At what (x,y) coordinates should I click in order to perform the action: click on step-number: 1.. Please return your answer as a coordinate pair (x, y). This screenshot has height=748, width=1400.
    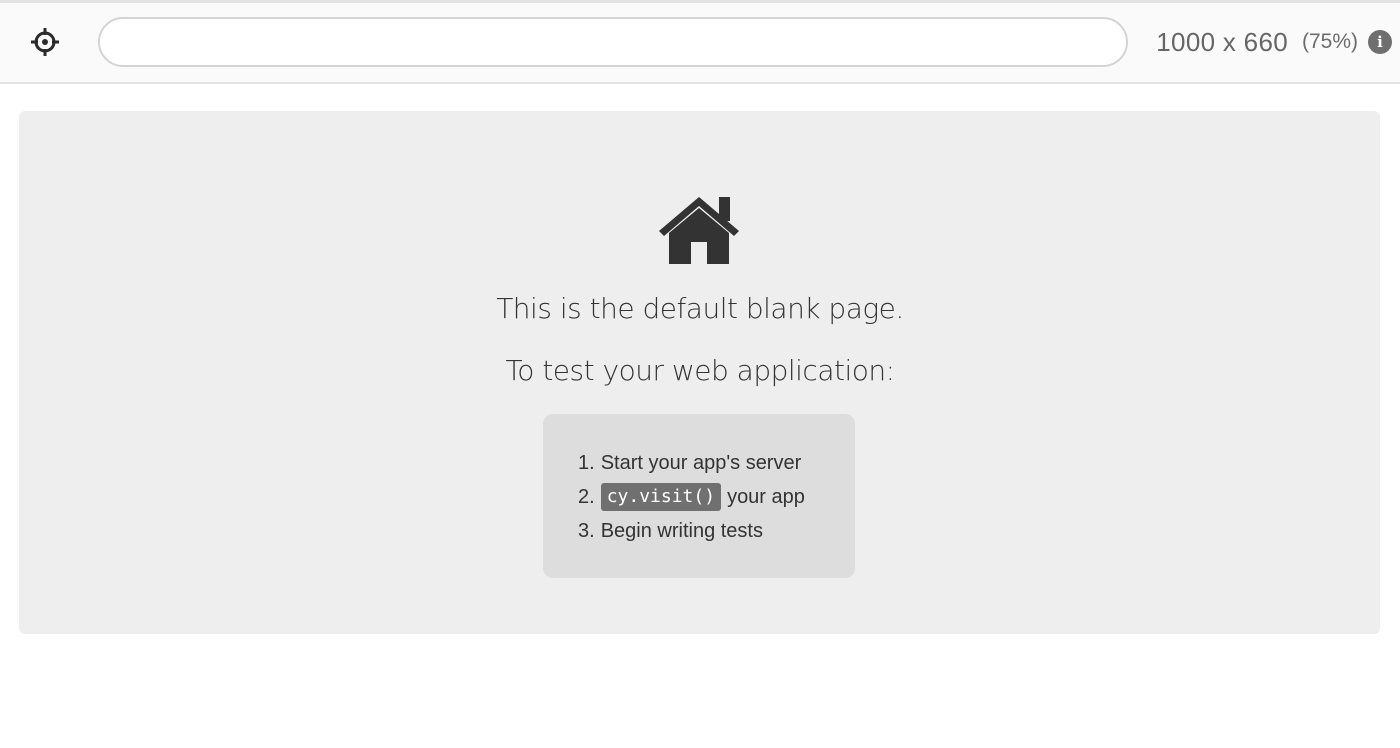
    Looking at the image, I should click on (586, 463).